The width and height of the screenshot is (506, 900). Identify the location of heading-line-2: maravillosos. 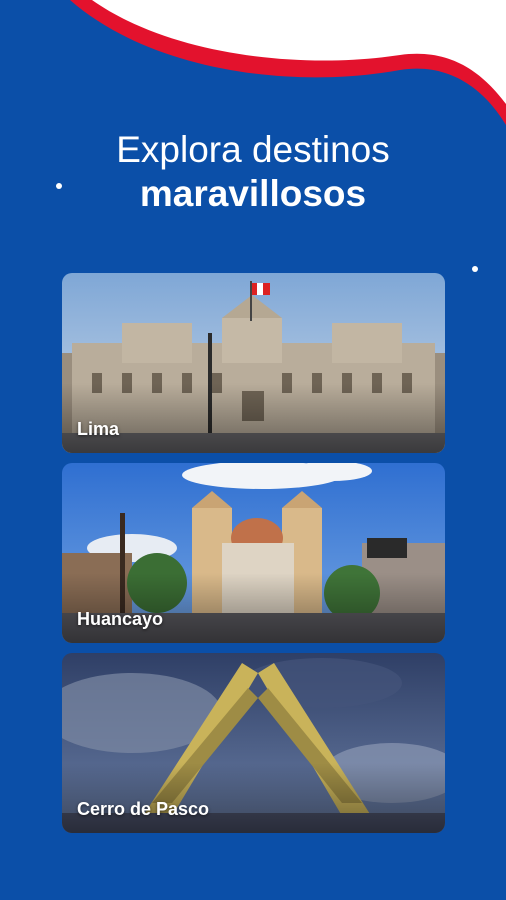
(253, 193).